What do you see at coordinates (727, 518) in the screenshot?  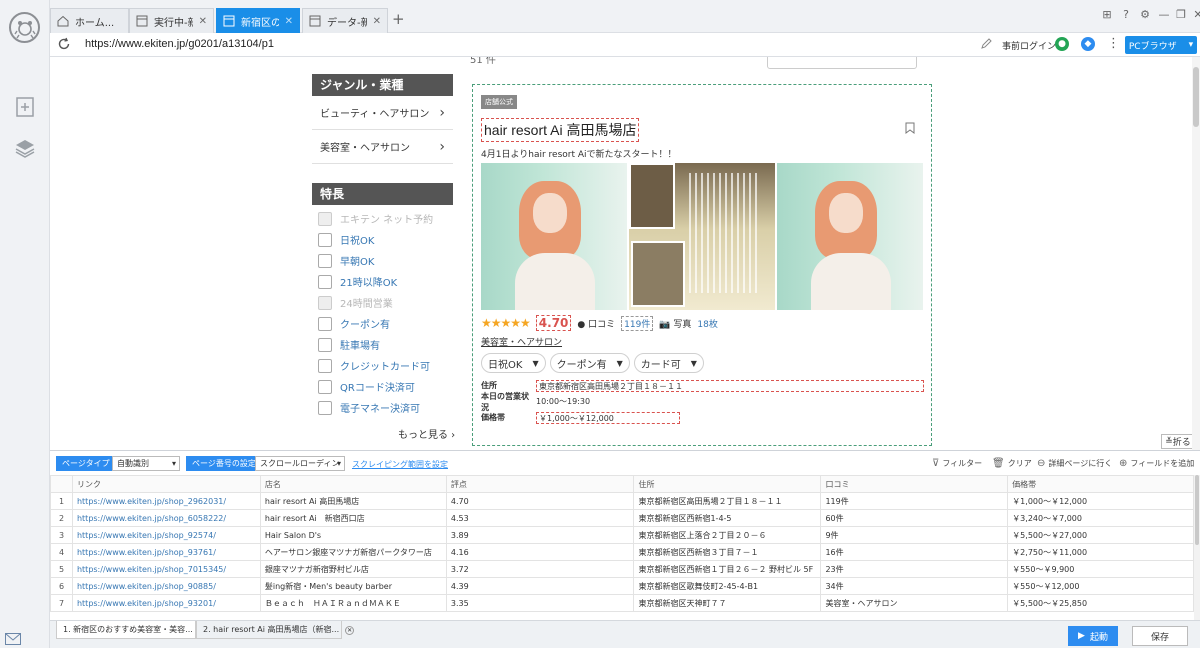 I see `table-cell: 東京都新宿区西新宿1-4-5` at bounding box center [727, 518].